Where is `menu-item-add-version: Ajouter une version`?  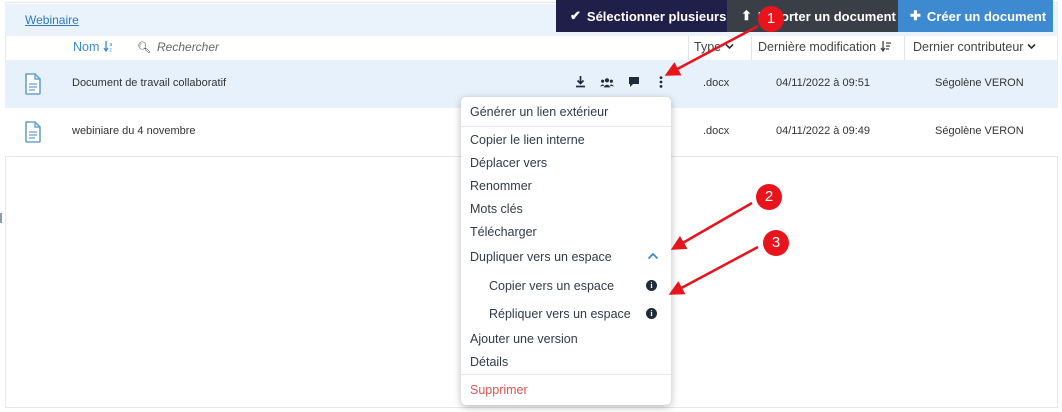
menu-item-add-version: Ajouter une version is located at coordinates (524, 339).